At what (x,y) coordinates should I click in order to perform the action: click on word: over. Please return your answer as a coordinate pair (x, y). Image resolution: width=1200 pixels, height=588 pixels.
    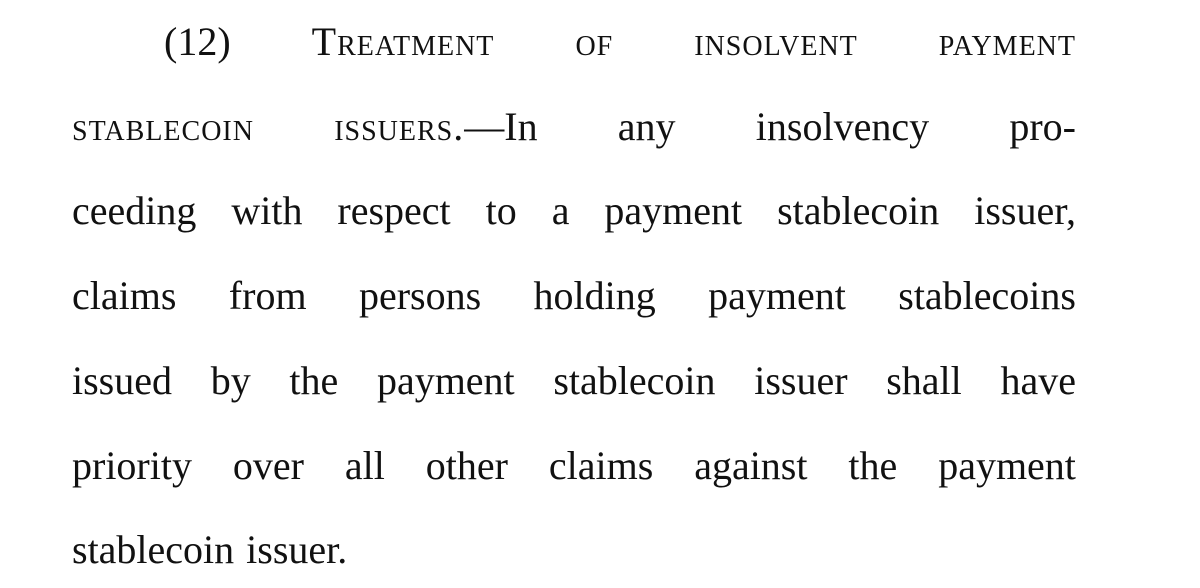
    Looking at the image, I should click on (268, 465).